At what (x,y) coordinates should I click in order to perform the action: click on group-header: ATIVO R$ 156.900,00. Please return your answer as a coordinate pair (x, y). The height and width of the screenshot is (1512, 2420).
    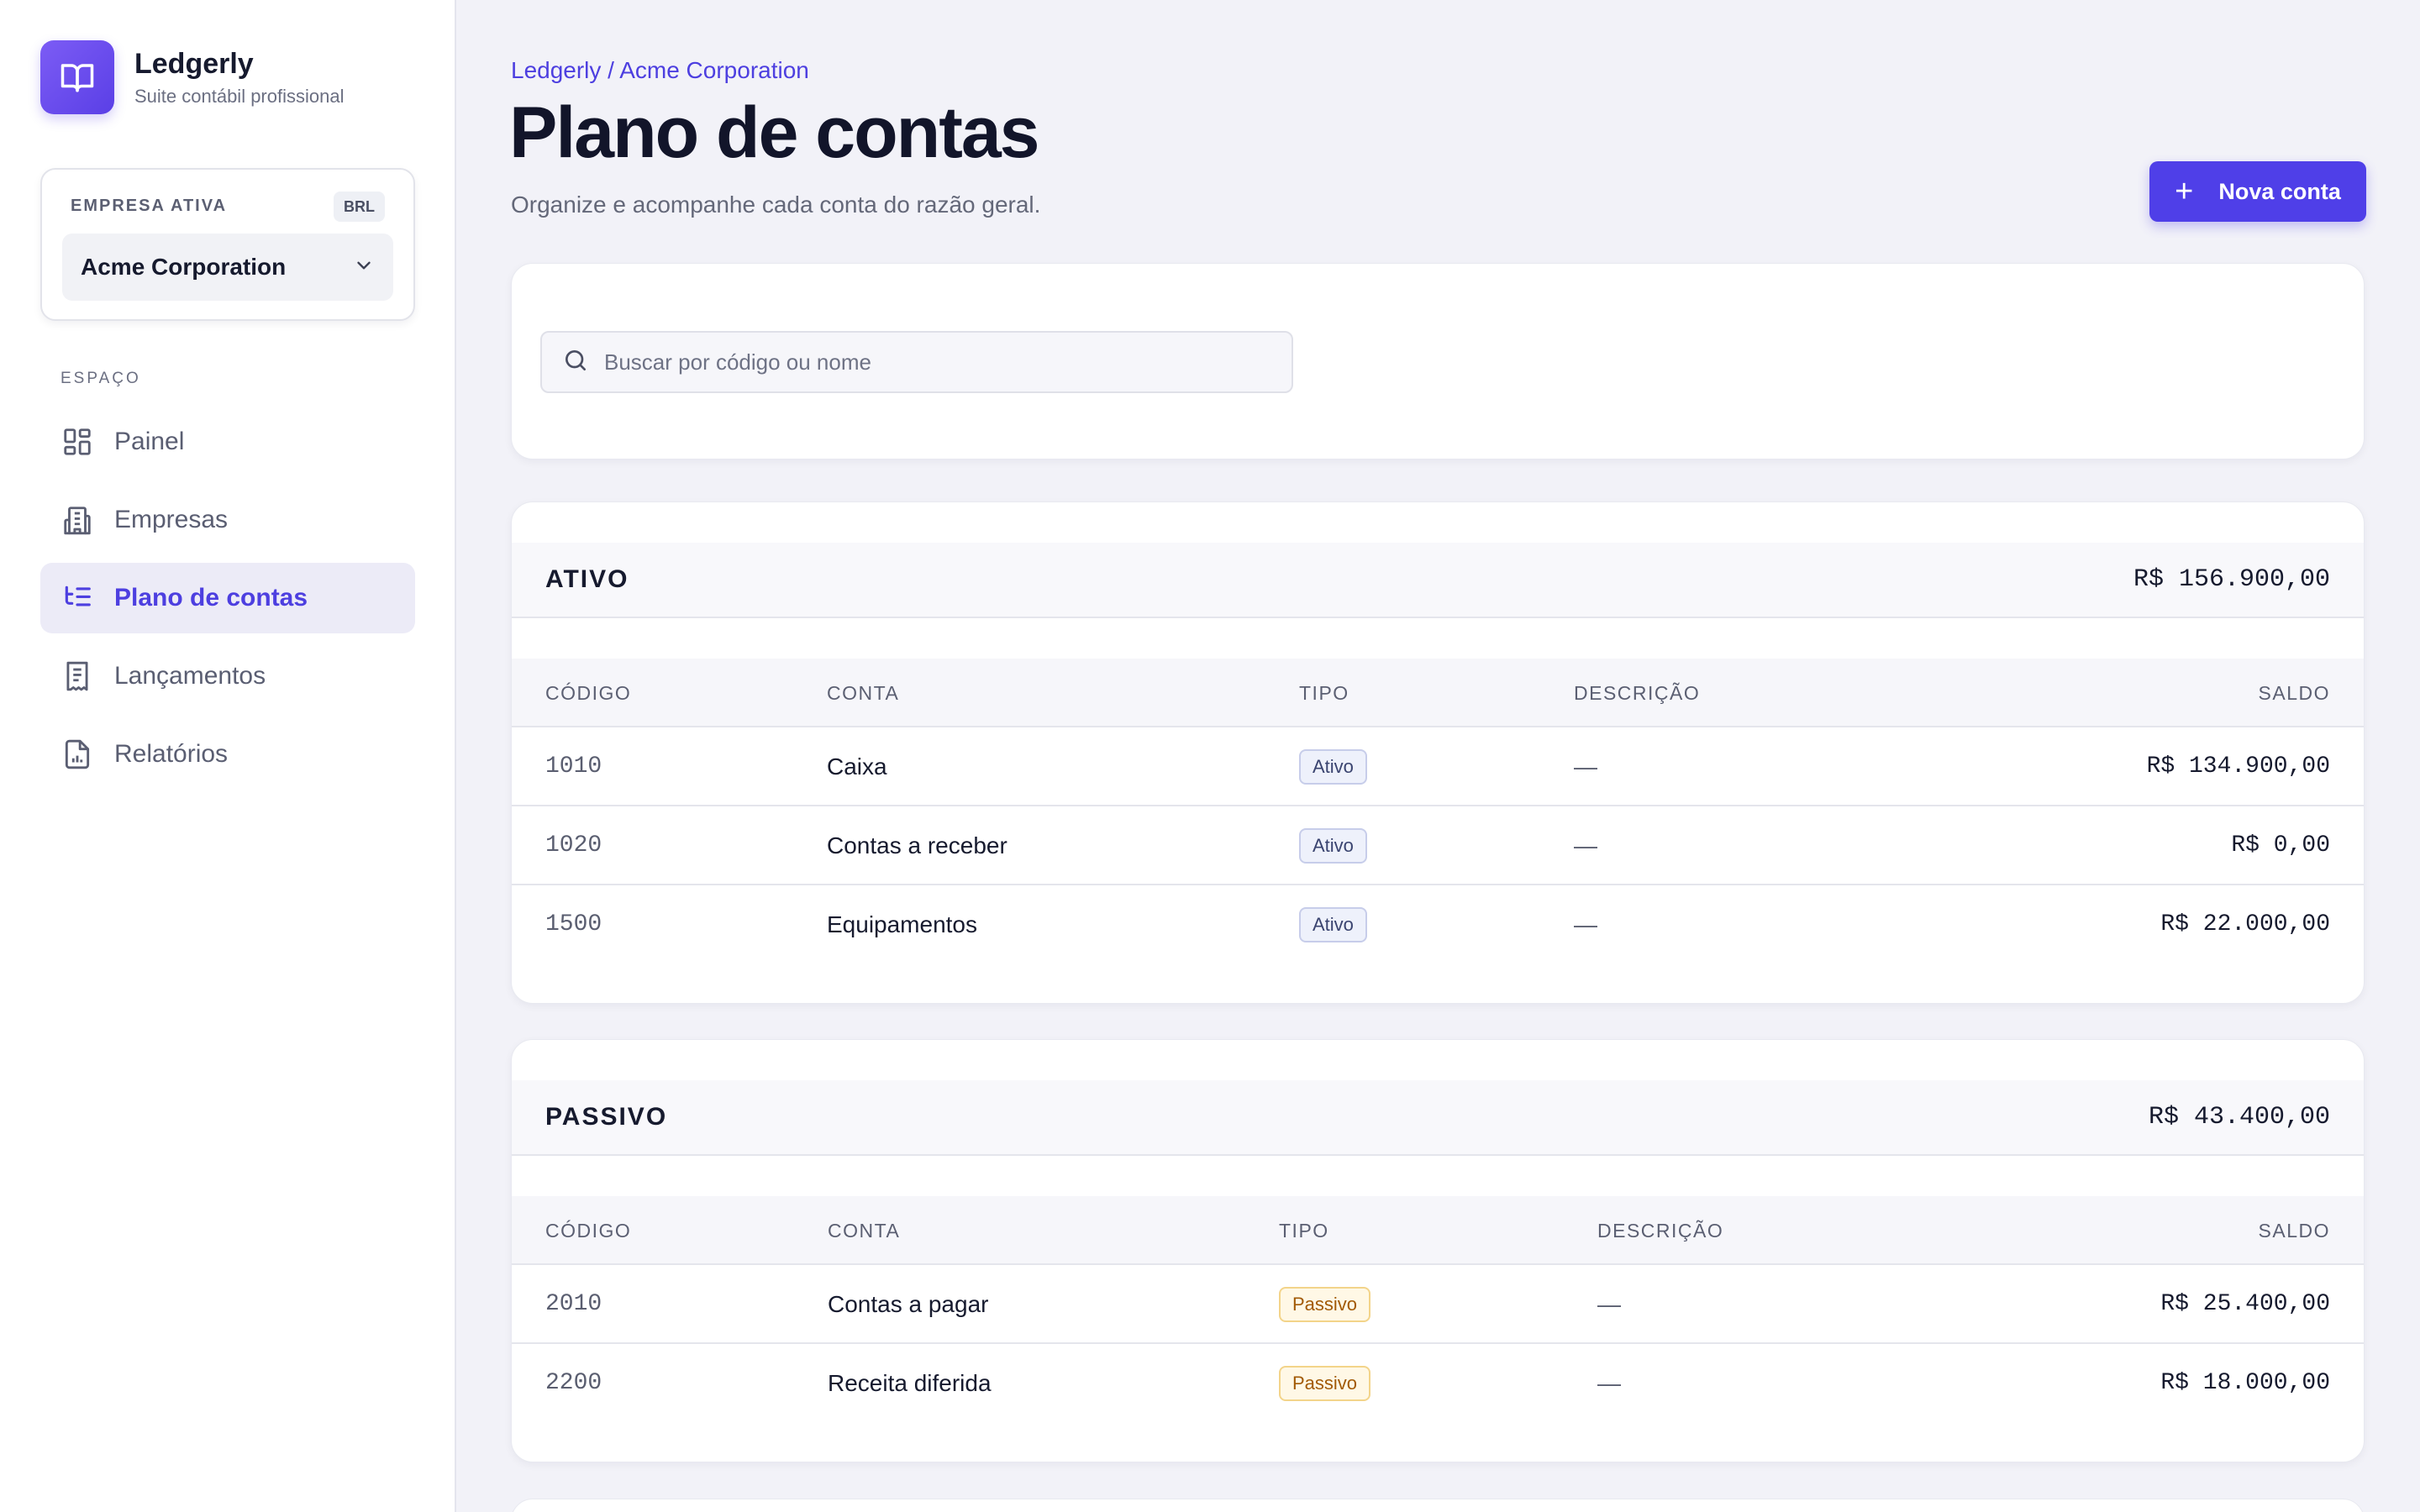
    Looking at the image, I should click on (1438, 580).